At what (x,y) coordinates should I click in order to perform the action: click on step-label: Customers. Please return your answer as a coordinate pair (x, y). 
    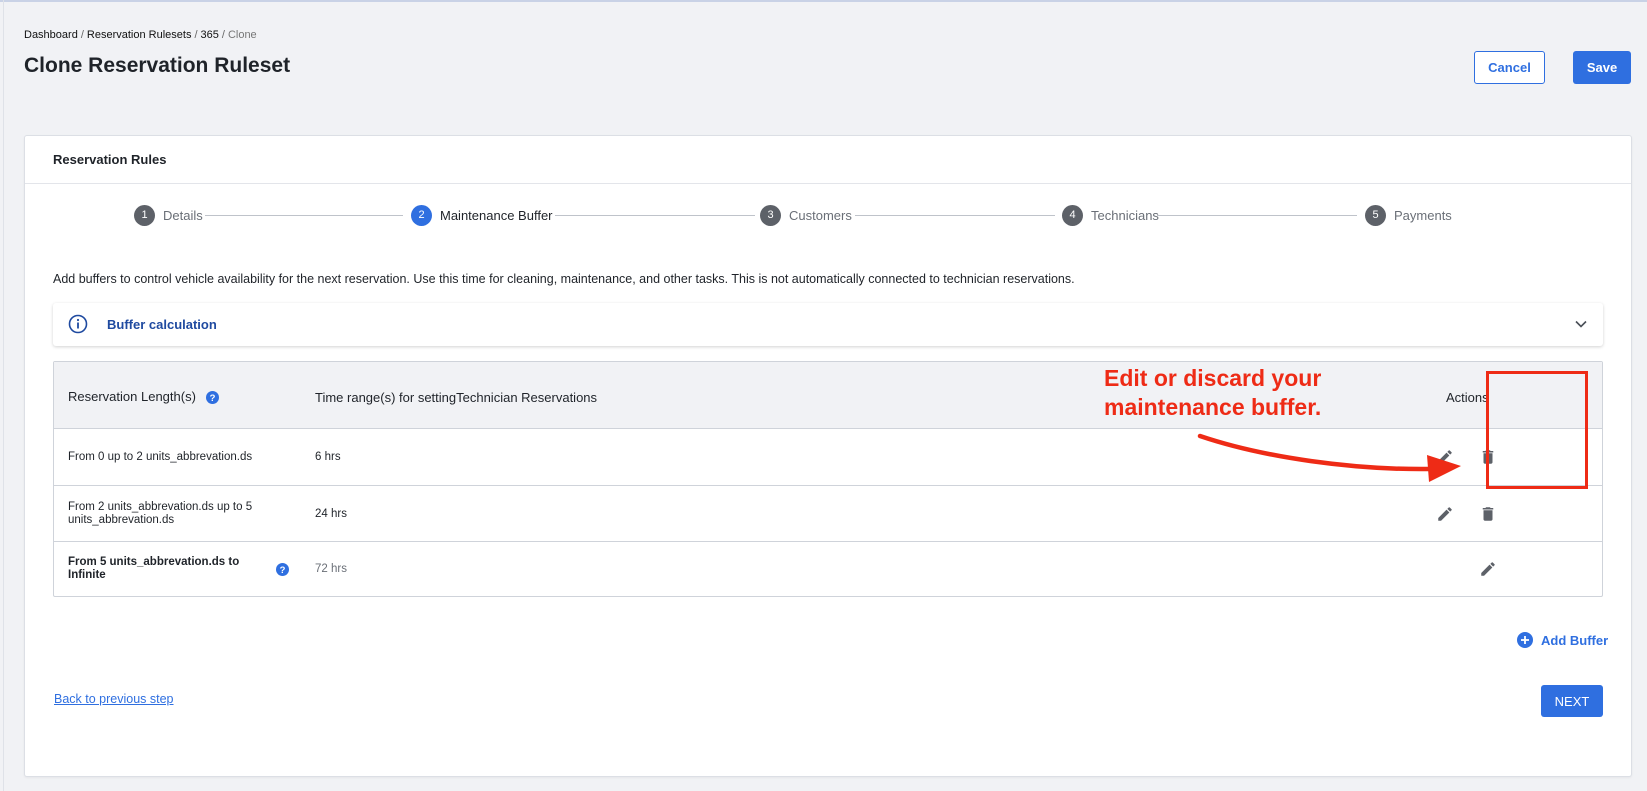
    Looking at the image, I should click on (820, 215).